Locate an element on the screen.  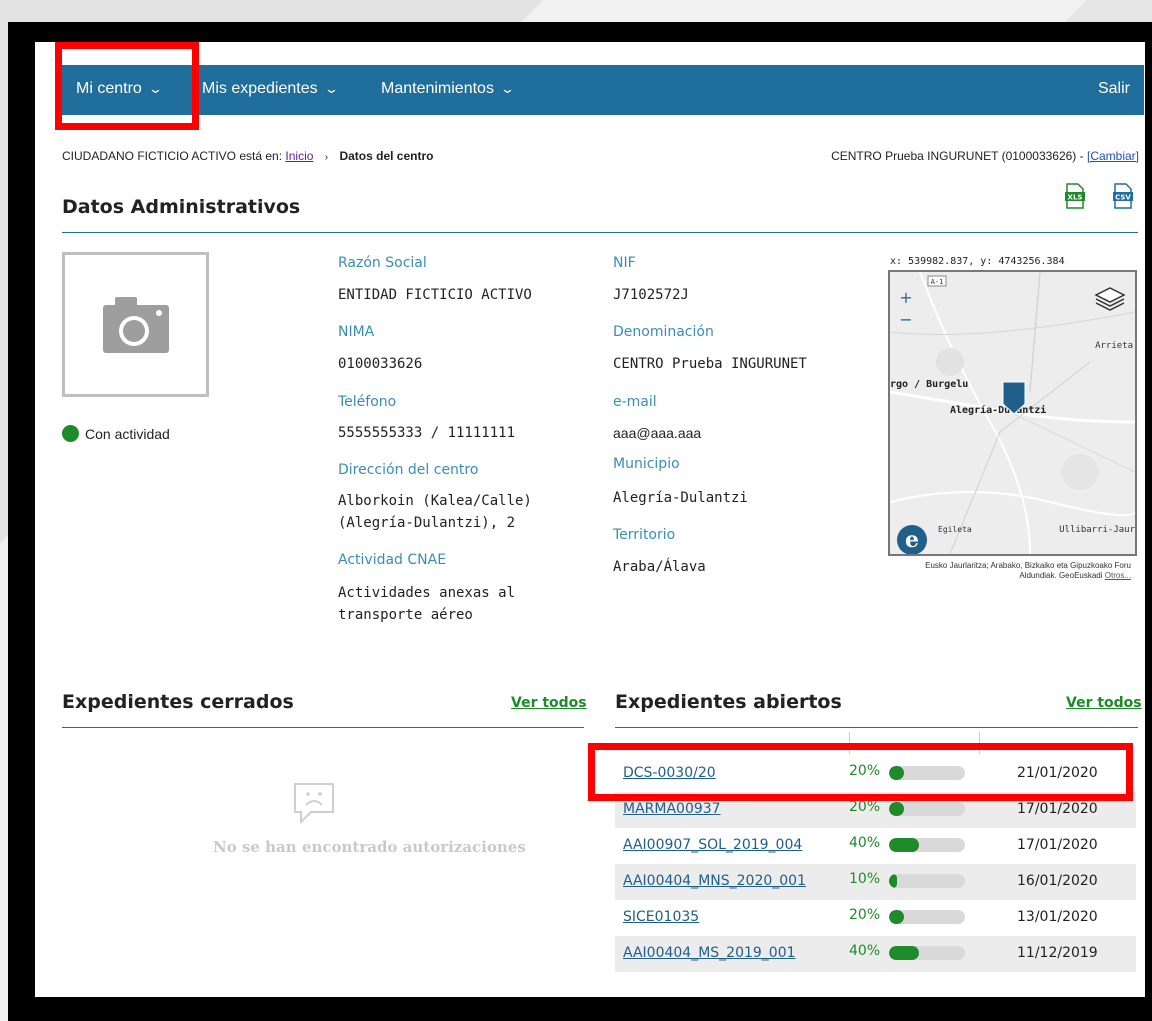
cnae-label: Actividad CNAE is located at coordinates (392, 560).